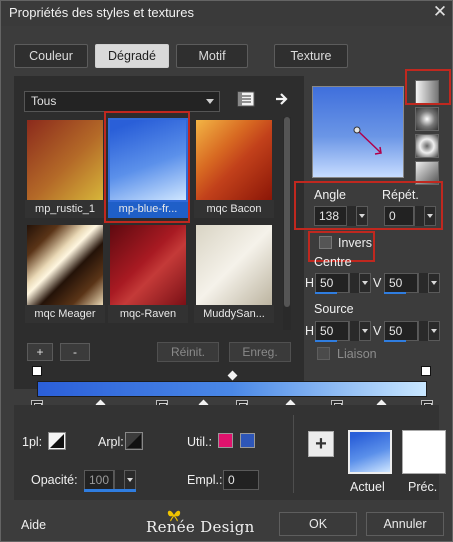 The height and width of the screenshot is (542, 453). Describe the element at coordinates (134, 441) in the screenshot. I see `background-style-icon` at that location.